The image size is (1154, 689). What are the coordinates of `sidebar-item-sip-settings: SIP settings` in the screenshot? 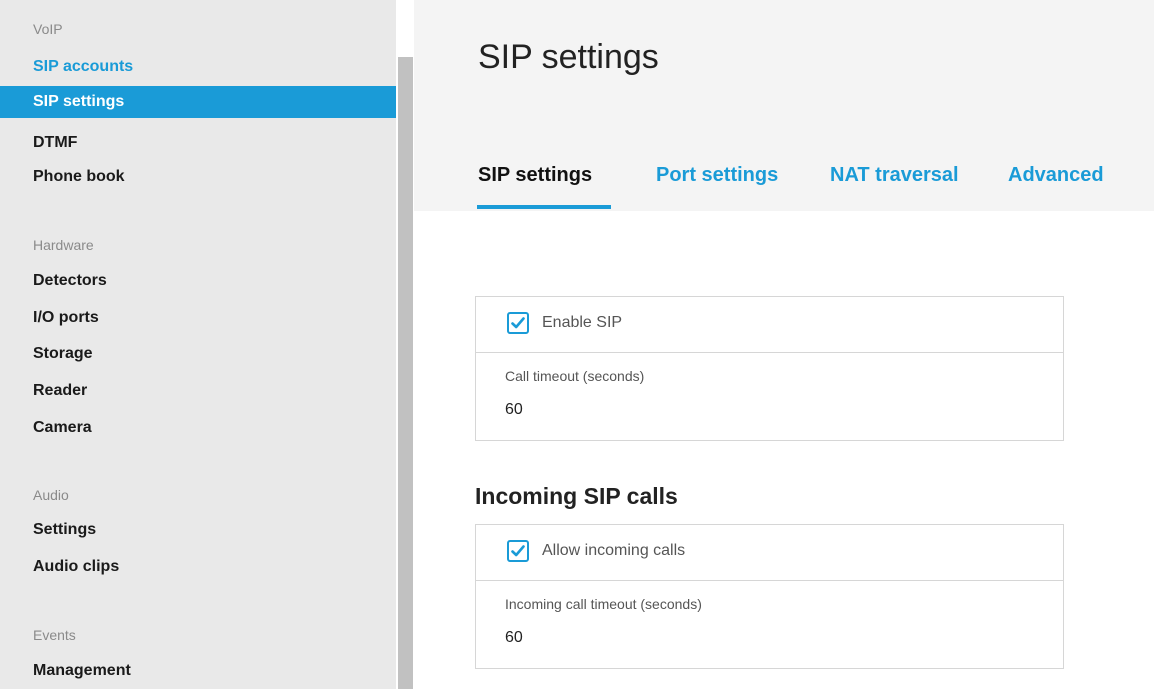 It's located at (198, 102).